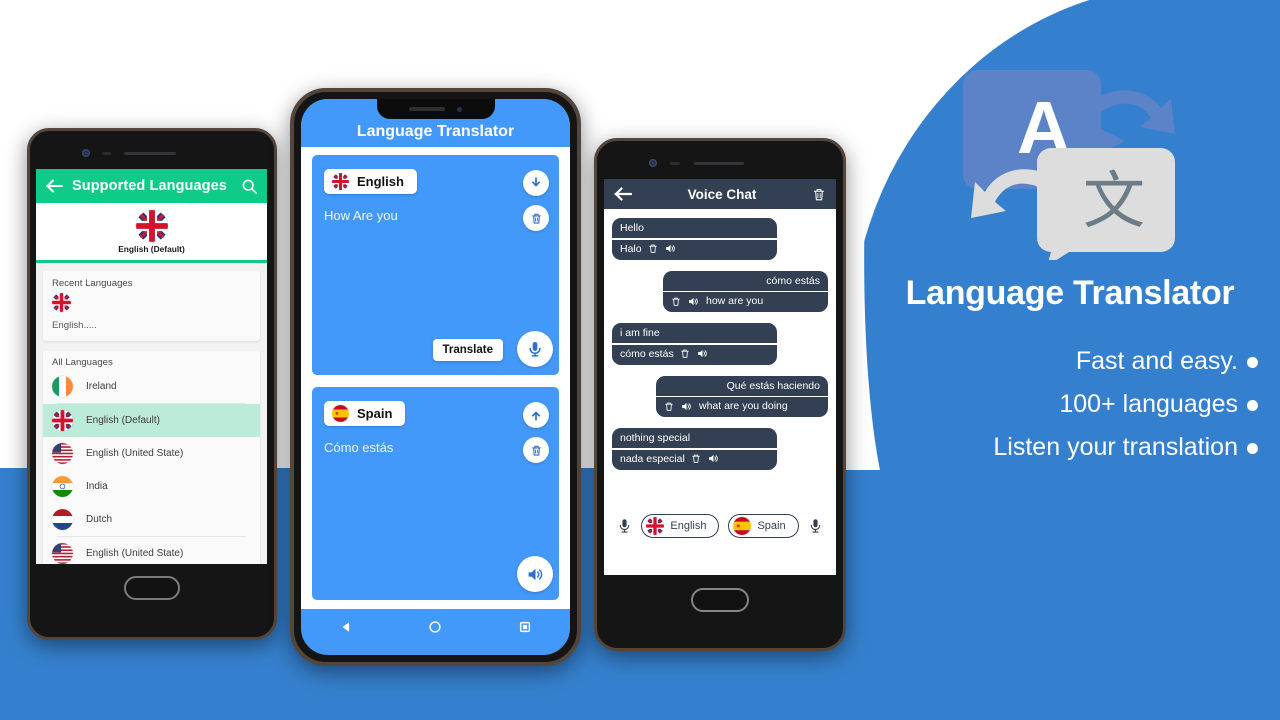 This screenshot has height=720, width=1280. I want to click on promo-feature-label: 100+ languages, so click(1148, 404).